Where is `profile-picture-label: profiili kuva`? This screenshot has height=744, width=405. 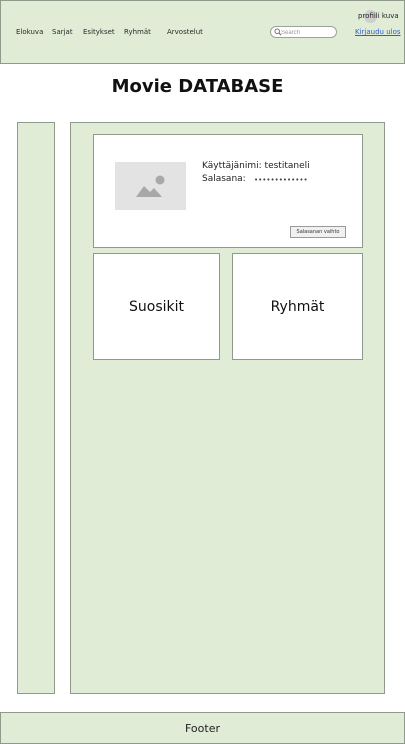
profile-picture-label: profiili kuva is located at coordinates (378, 16).